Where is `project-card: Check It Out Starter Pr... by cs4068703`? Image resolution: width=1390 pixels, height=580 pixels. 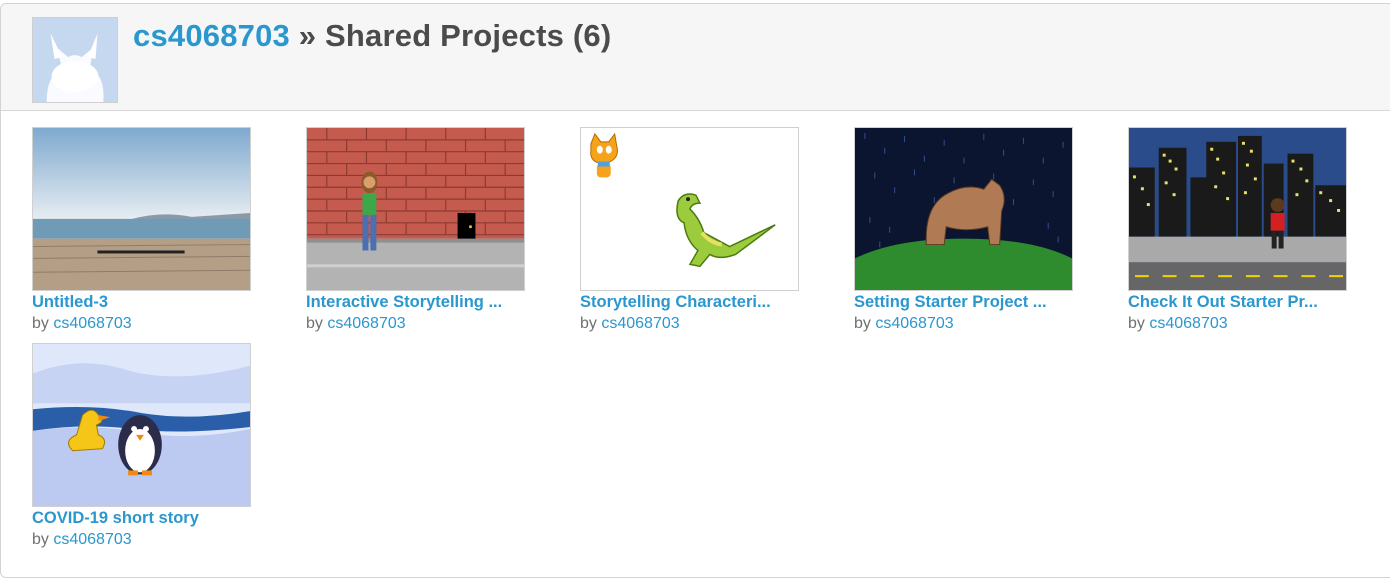
project-card: Check It Out Starter Pr... by cs4068703 is located at coordinates (1238, 230).